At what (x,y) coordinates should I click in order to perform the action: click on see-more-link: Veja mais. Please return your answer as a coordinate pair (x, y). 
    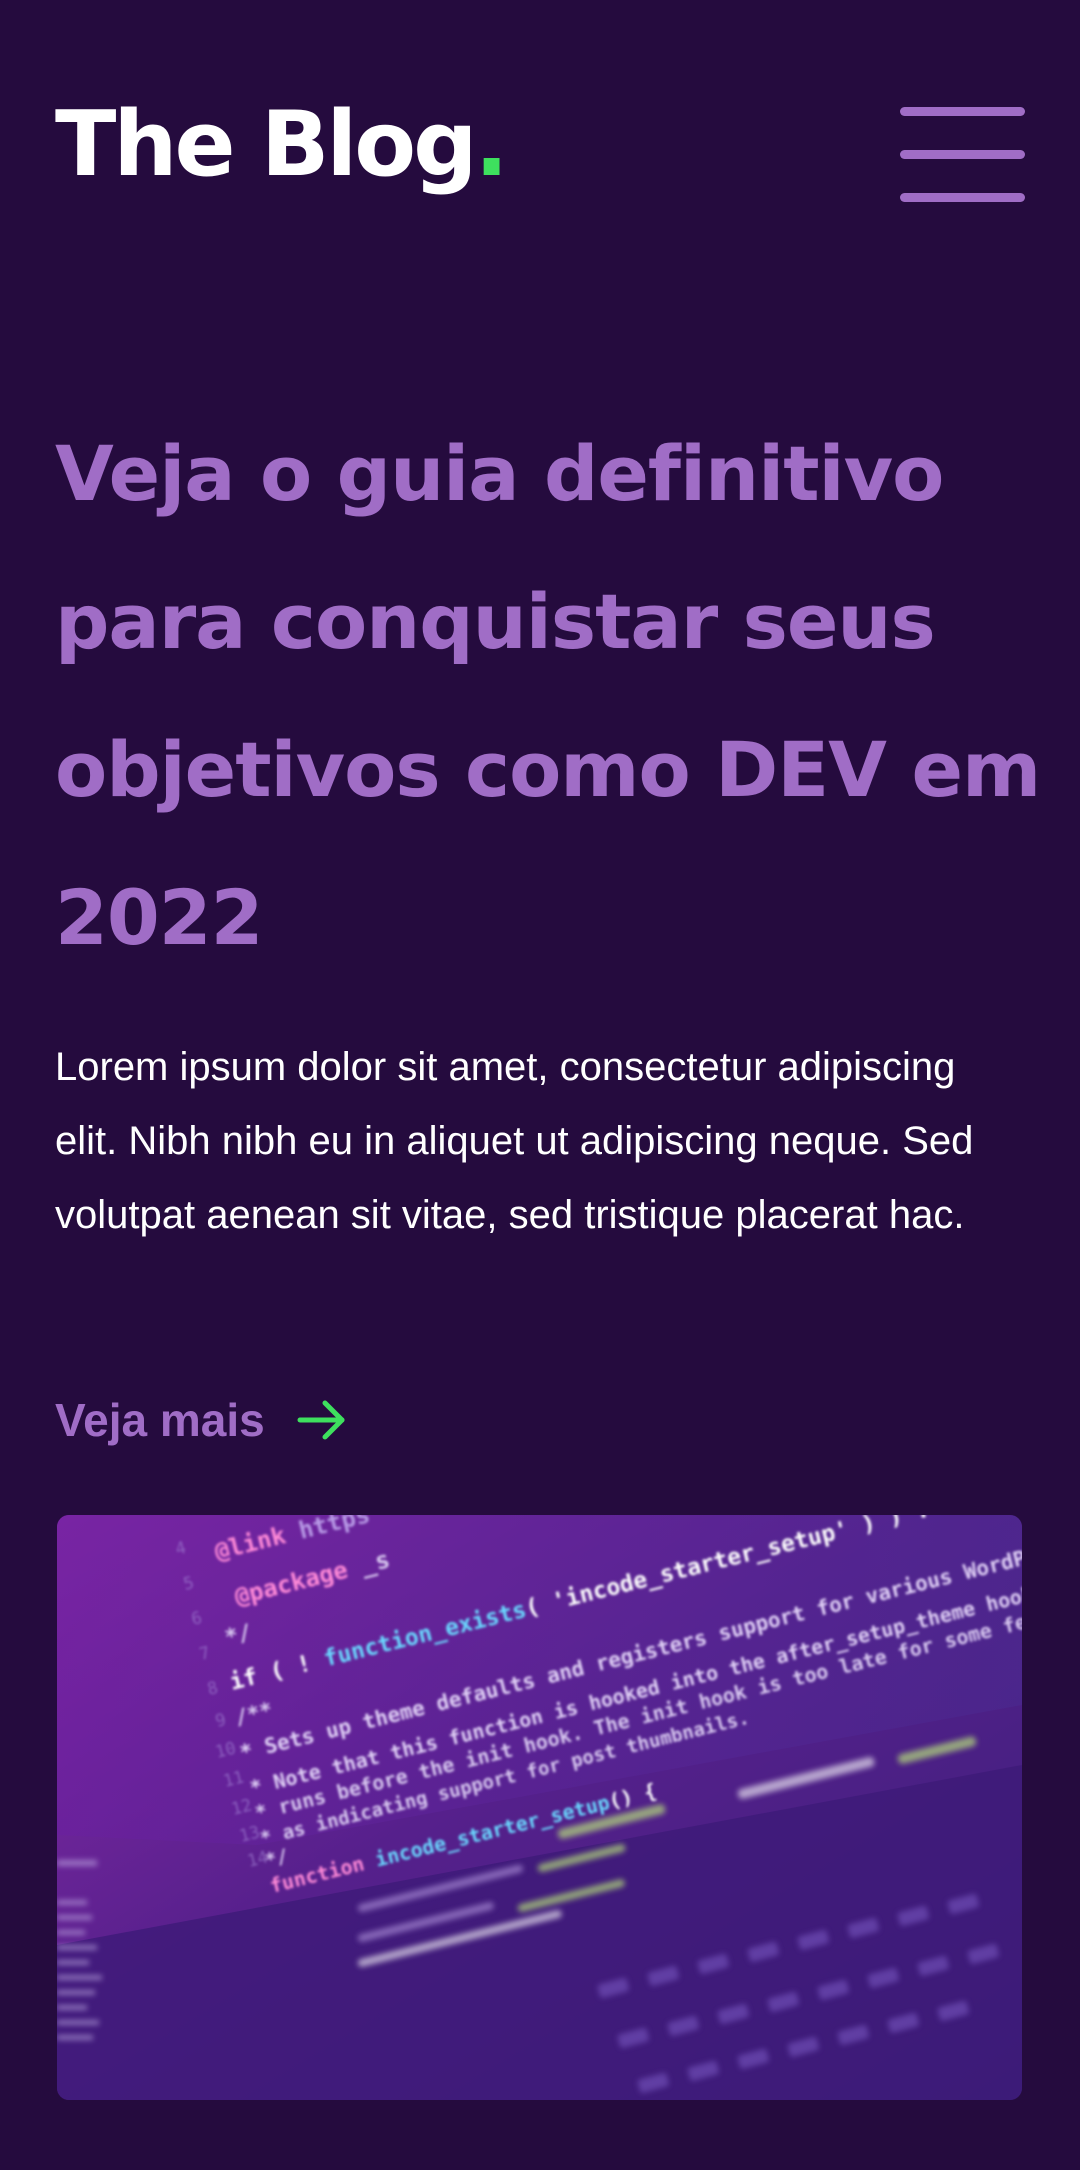
    Looking at the image, I should click on (201, 1420).